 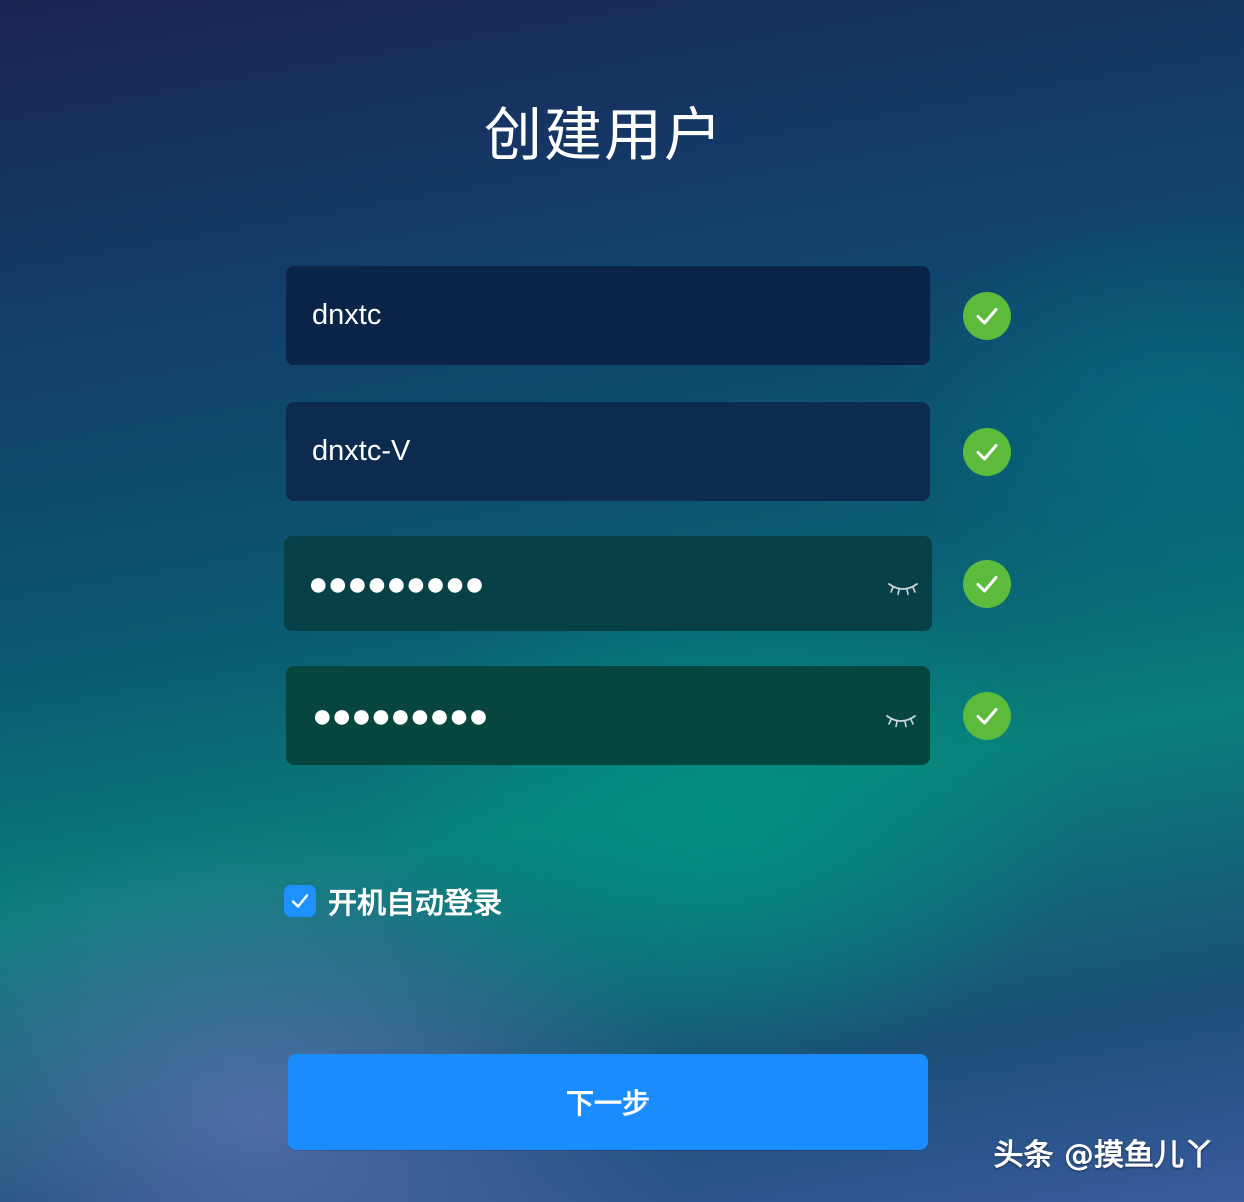 What do you see at coordinates (608, 1102) in the screenshot?
I see `next-button: 下一步` at bounding box center [608, 1102].